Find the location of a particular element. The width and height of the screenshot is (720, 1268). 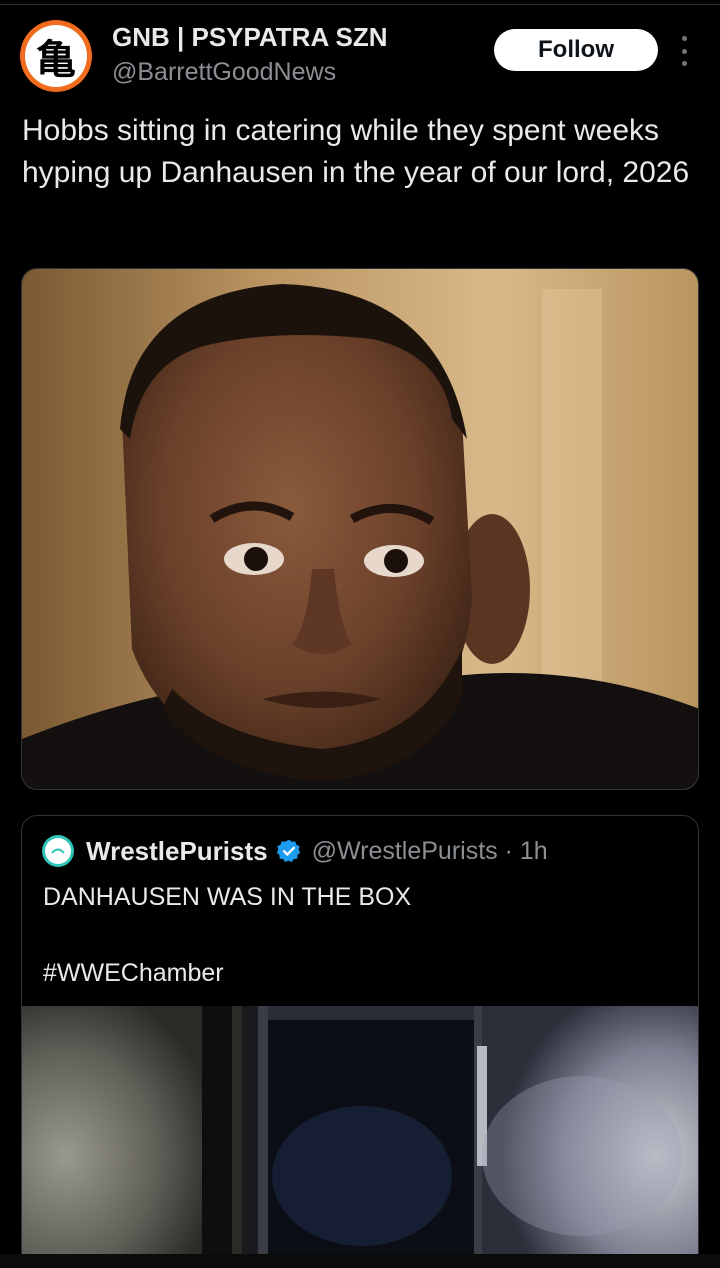

quoted-tweet-text: DANHAUSEN WAS IN THE BOX #WWEChamber is located at coordinates (227, 935).